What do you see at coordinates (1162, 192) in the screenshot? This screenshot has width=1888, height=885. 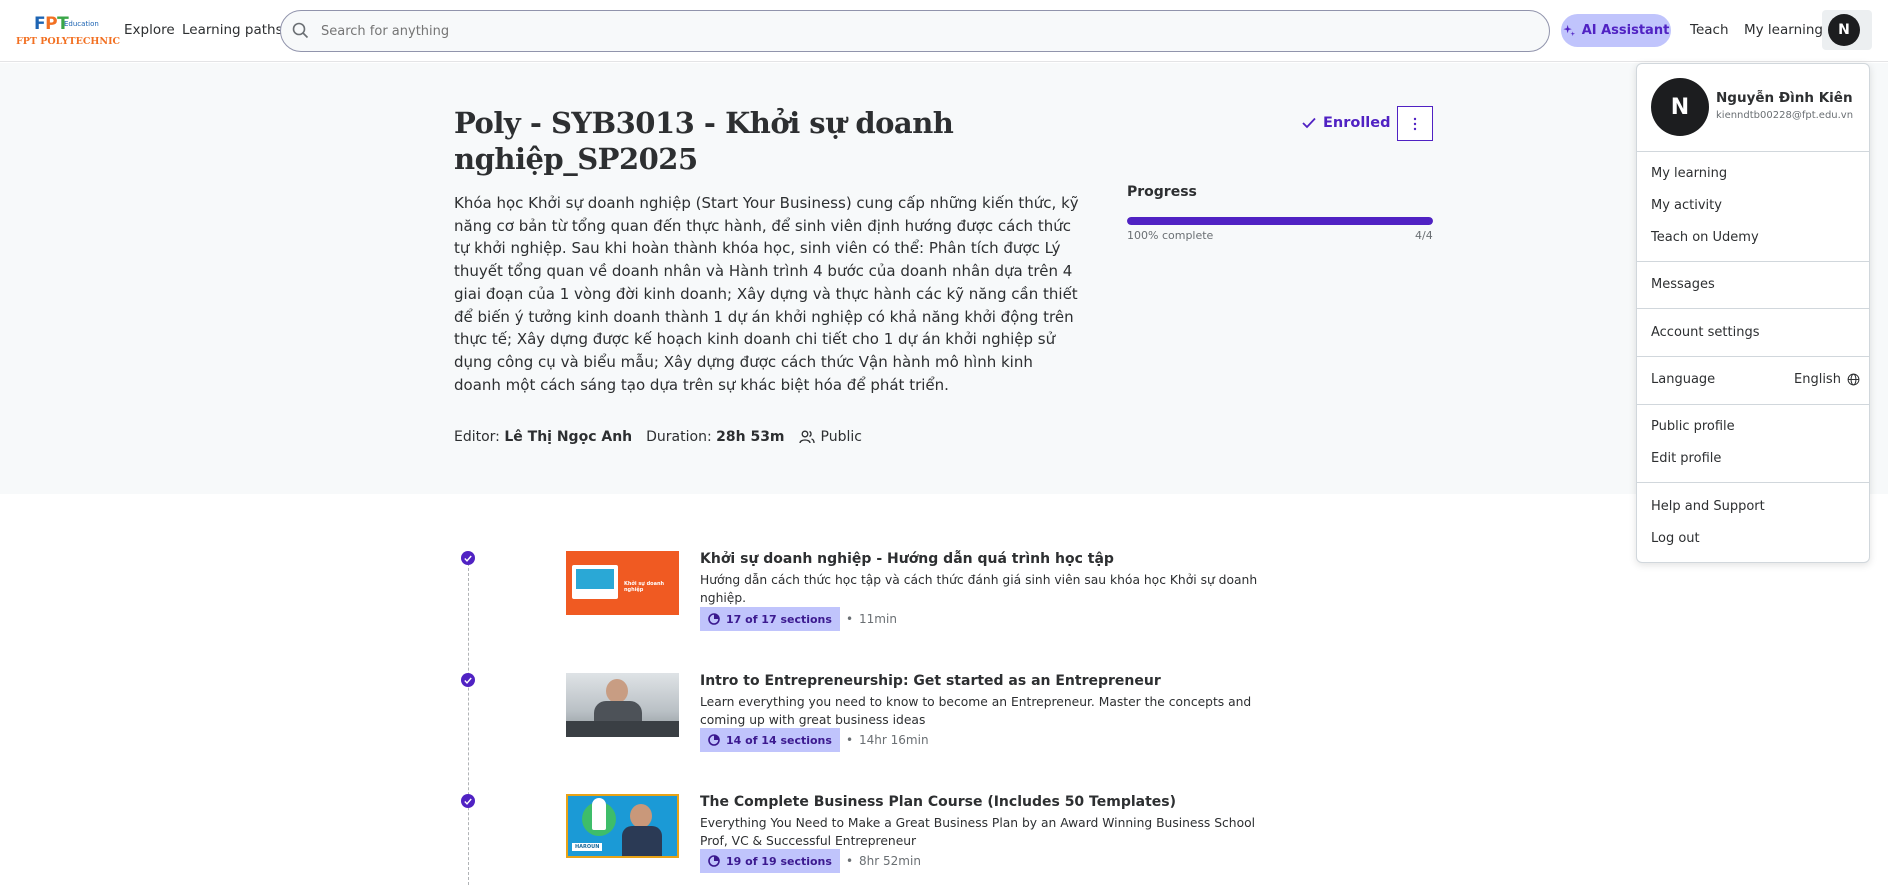 I see `progress-label: Progress` at bounding box center [1162, 192].